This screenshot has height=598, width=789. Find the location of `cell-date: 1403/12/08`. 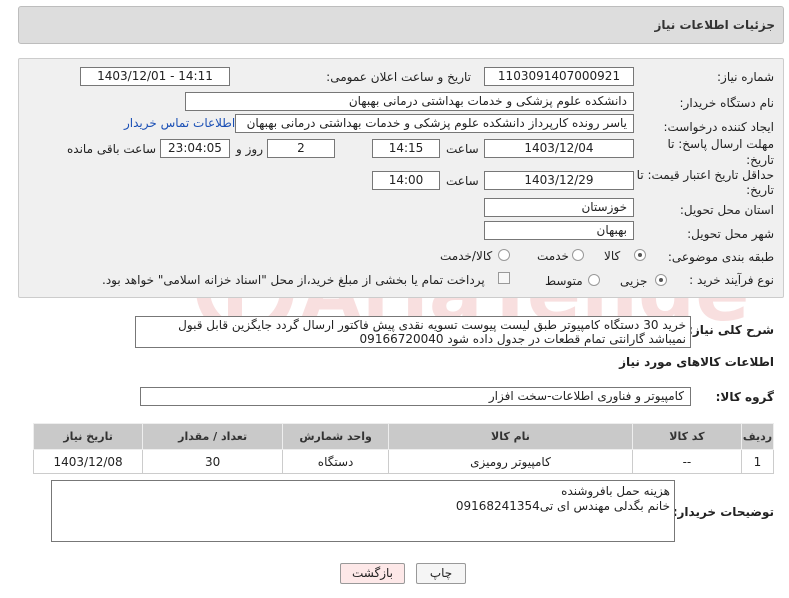

cell-date: 1403/12/08 is located at coordinates (88, 461).